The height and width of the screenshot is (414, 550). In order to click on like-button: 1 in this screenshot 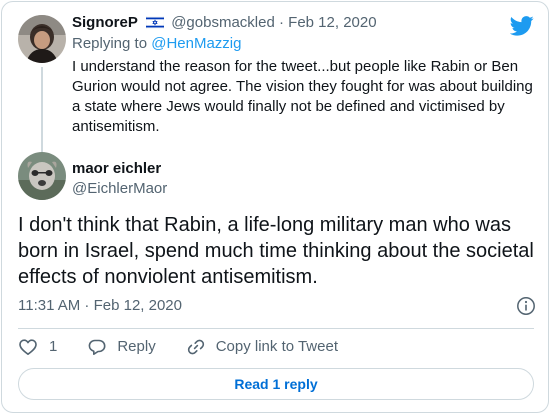, I will do `click(37, 347)`.